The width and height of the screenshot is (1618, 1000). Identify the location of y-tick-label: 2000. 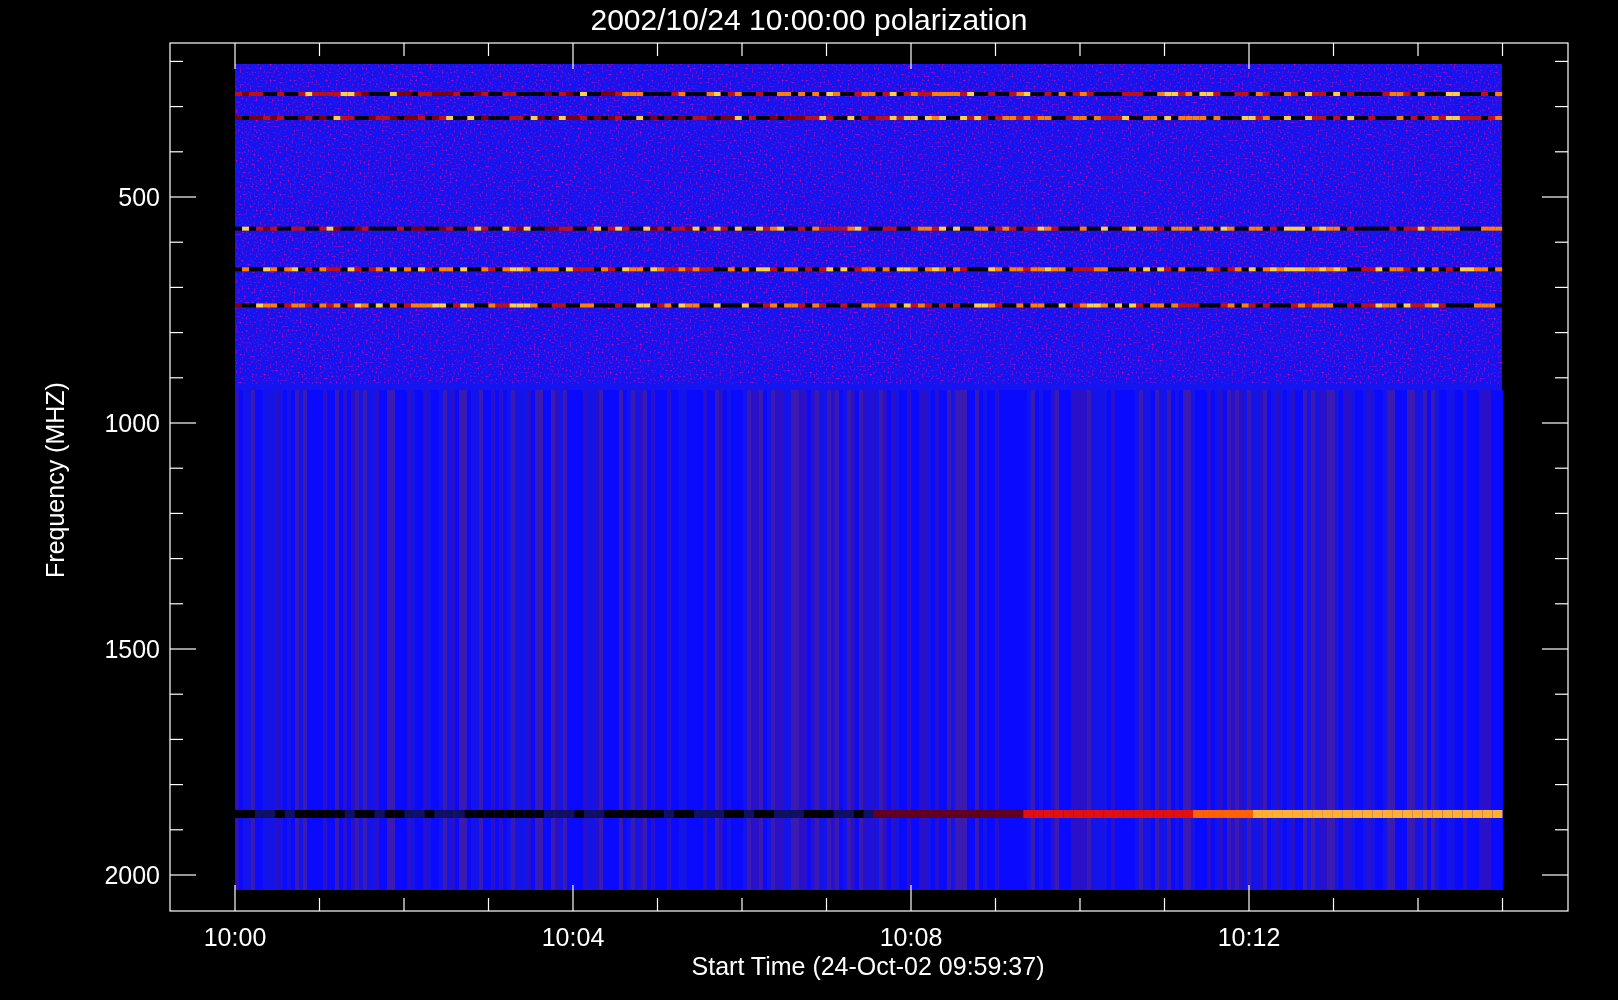
(132, 875).